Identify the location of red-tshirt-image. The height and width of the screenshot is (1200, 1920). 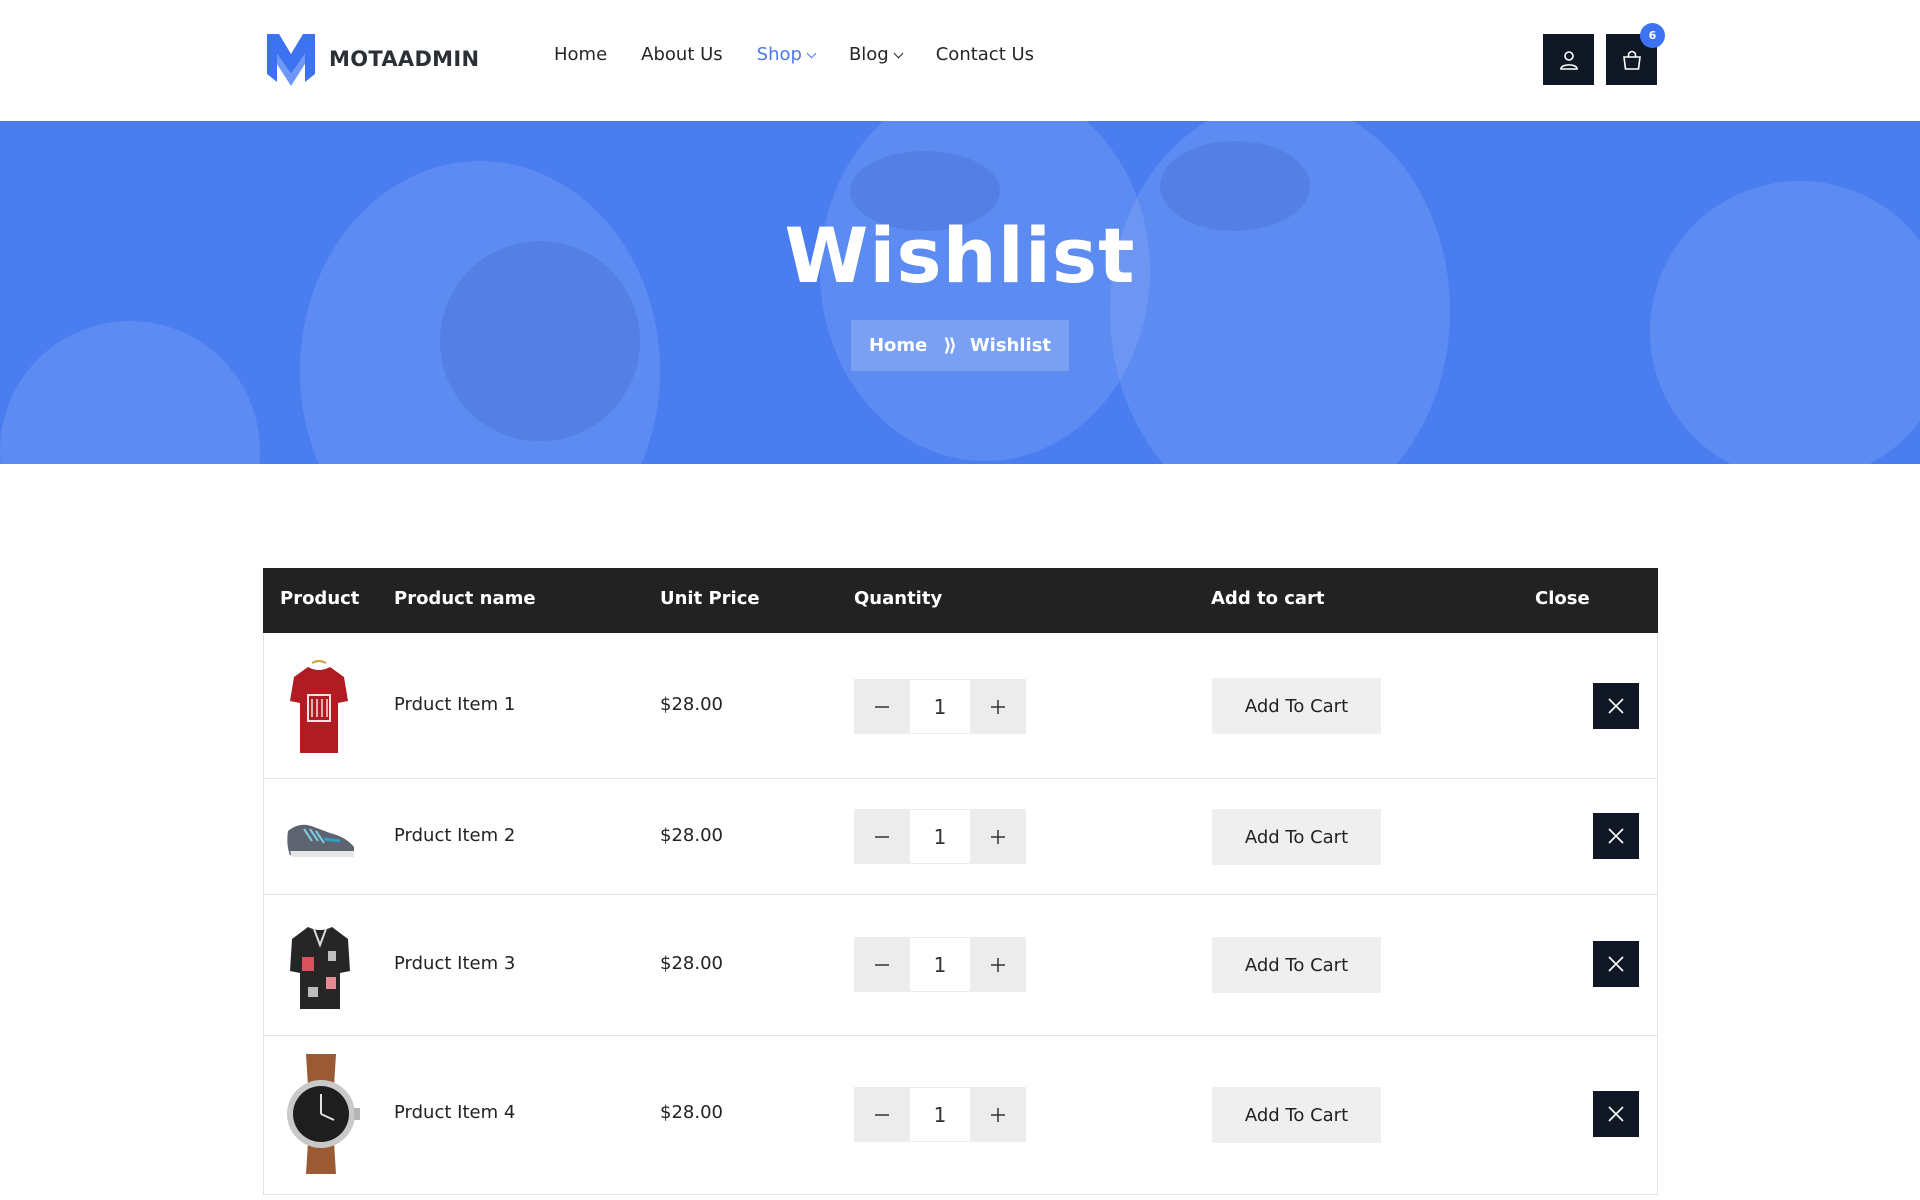
(319, 706).